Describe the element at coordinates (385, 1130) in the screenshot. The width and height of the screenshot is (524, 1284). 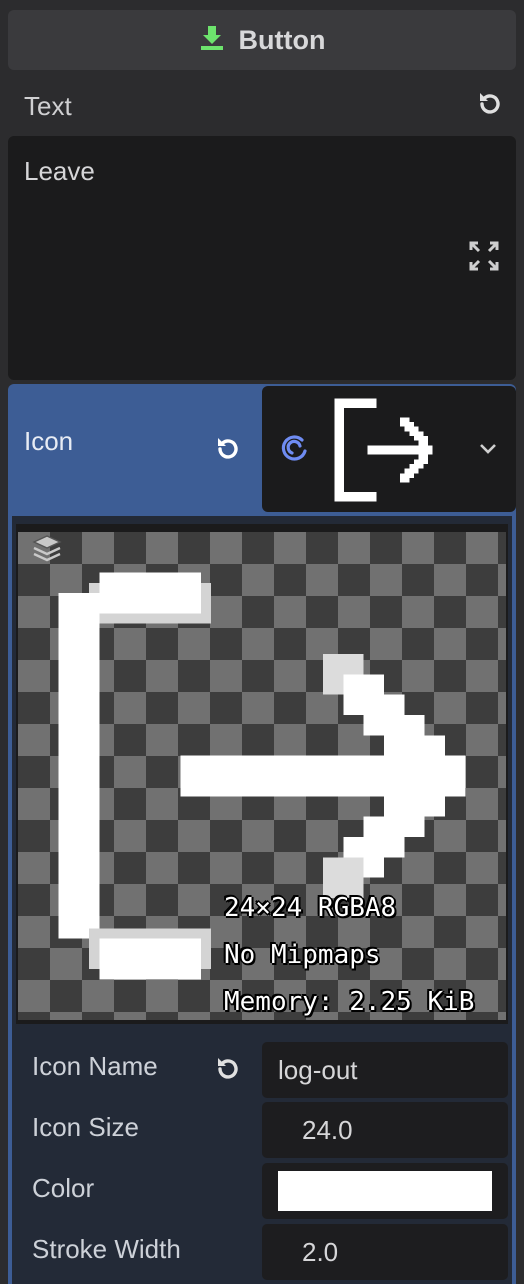
I see `icon-size-field: 24.0` at that location.